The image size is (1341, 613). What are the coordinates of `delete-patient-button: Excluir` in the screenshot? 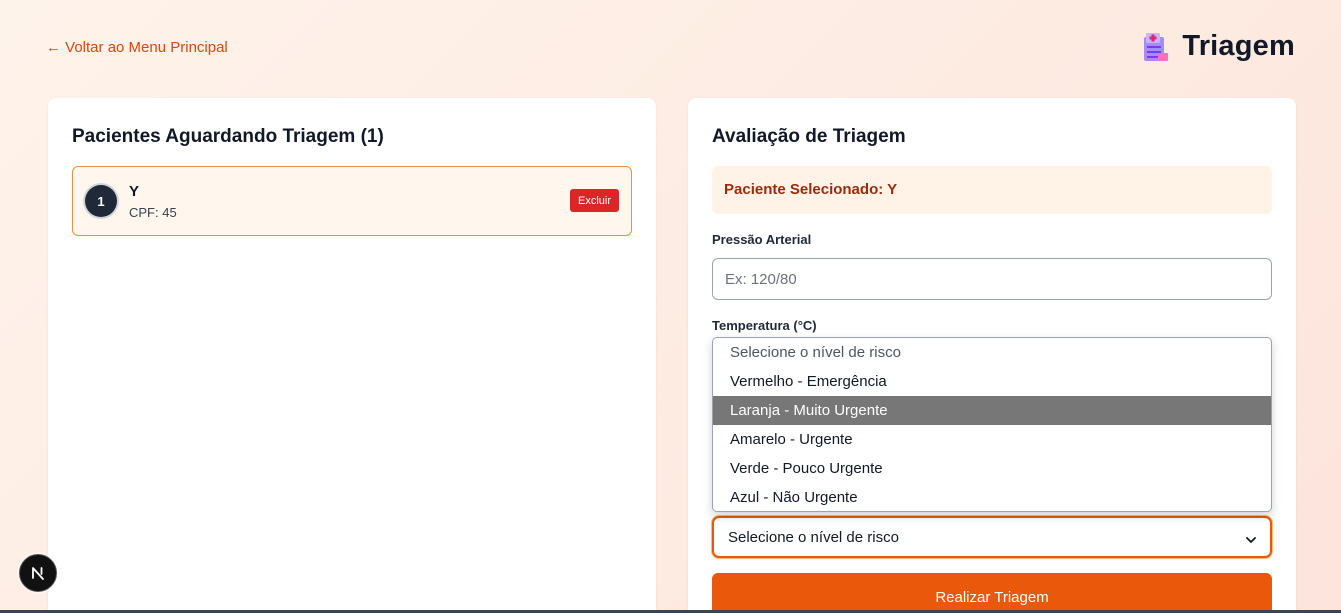 It's located at (594, 200).